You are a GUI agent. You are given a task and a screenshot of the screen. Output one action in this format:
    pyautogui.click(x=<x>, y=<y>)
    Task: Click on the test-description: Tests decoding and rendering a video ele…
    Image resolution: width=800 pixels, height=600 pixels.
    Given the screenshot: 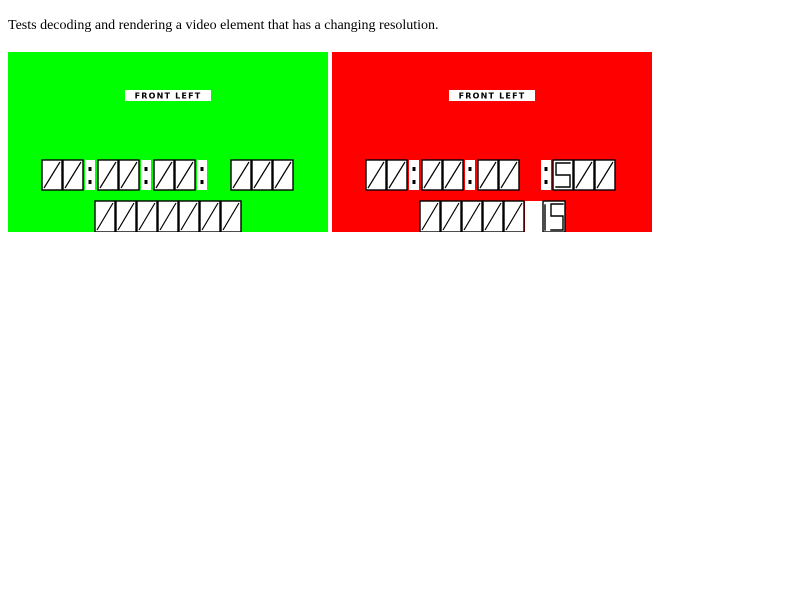 What is the action you would take?
    pyautogui.click(x=223, y=25)
    